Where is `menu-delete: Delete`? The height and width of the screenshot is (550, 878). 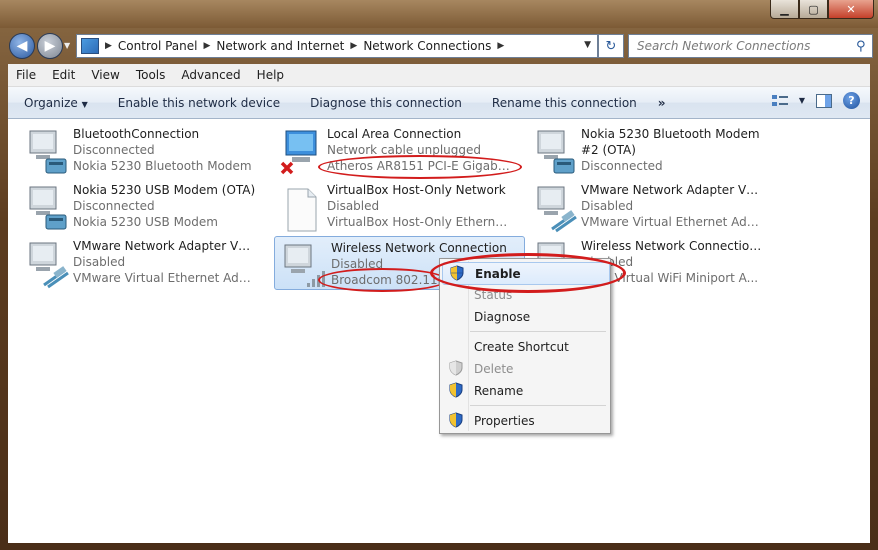
menu-delete: Delete is located at coordinates (525, 368).